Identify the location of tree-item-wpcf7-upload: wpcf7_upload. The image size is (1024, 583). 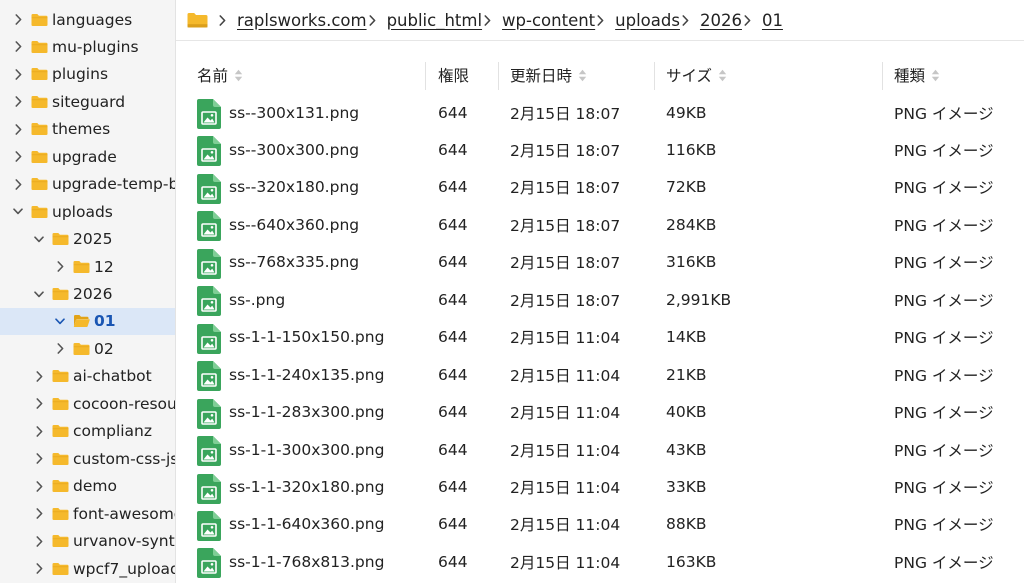
(87, 568).